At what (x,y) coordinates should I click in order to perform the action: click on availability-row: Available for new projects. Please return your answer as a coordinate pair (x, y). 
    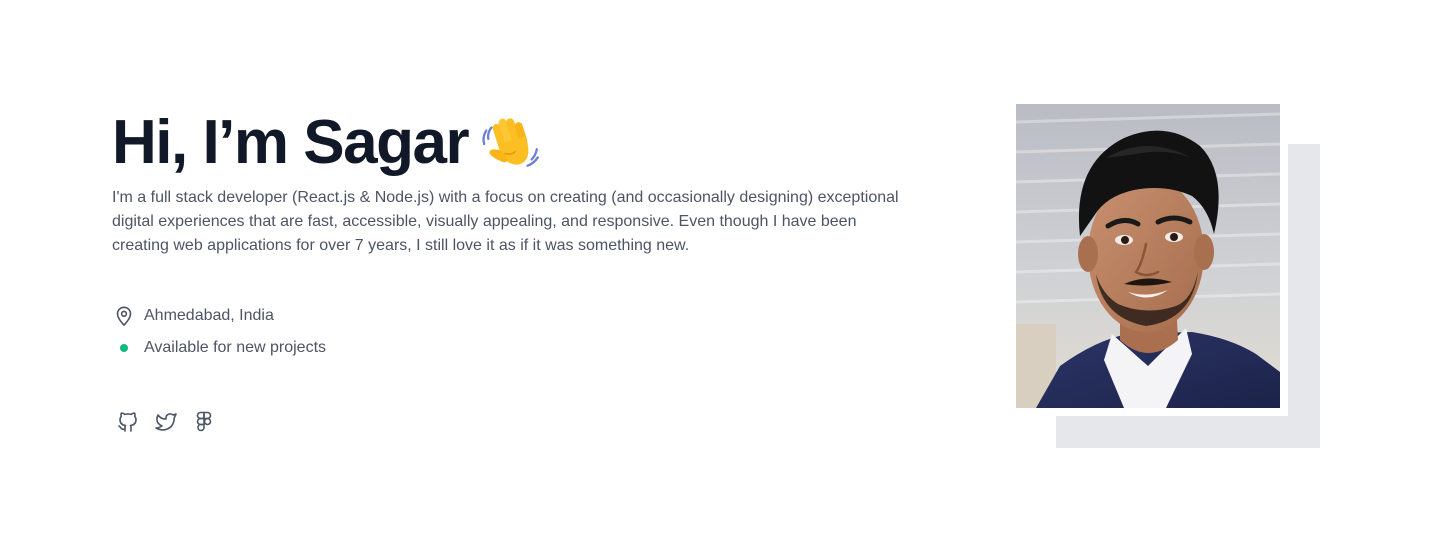
    Looking at the image, I should click on (507, 348).